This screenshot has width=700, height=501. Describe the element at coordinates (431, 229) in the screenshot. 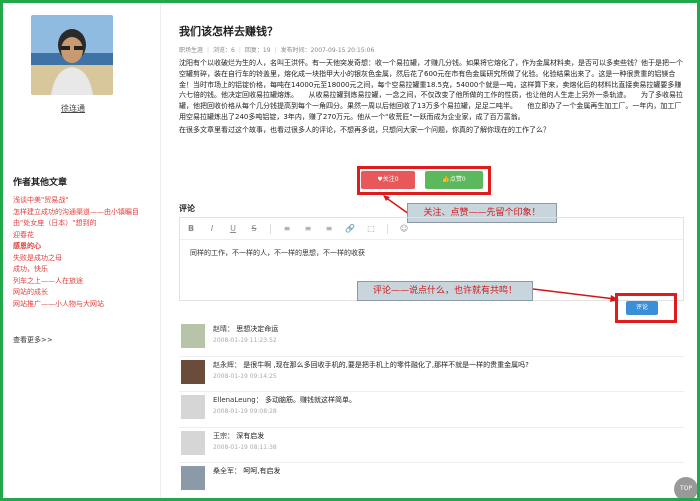

I see `editor-toolbar: B I U S ≡ ≡ ≡ 🔗 ⬚ ☺` at that location.